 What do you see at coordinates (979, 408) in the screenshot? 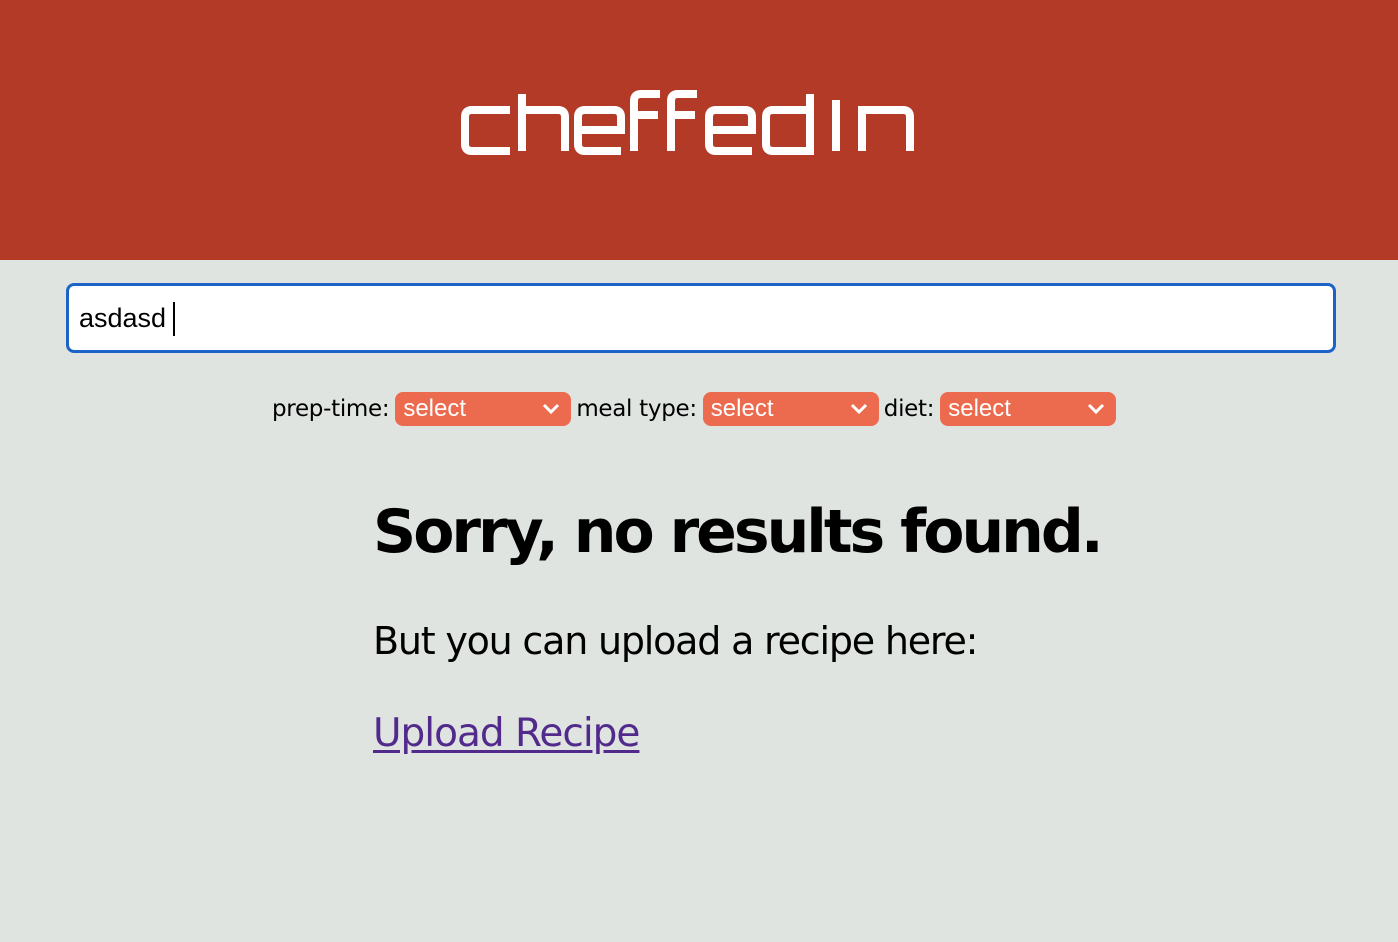
I see `diet-selected: select` at bounding box center [979, 408].